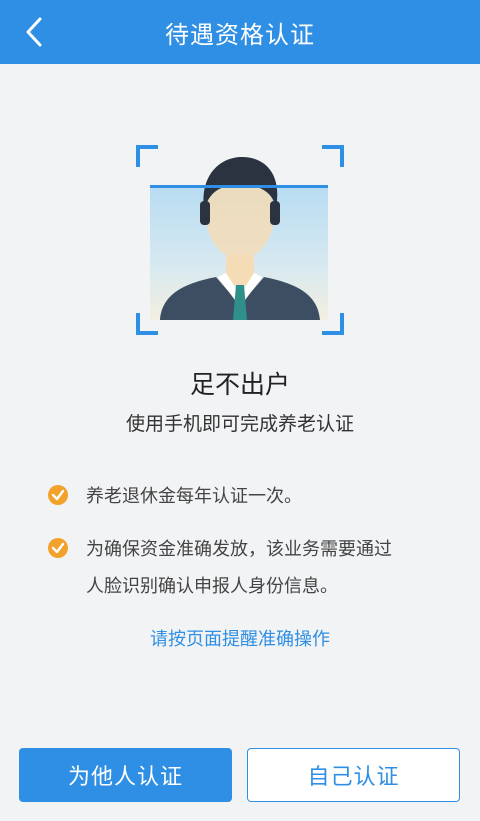  I want to click on top-bar: 待遇资格认证, so click(240, 32).